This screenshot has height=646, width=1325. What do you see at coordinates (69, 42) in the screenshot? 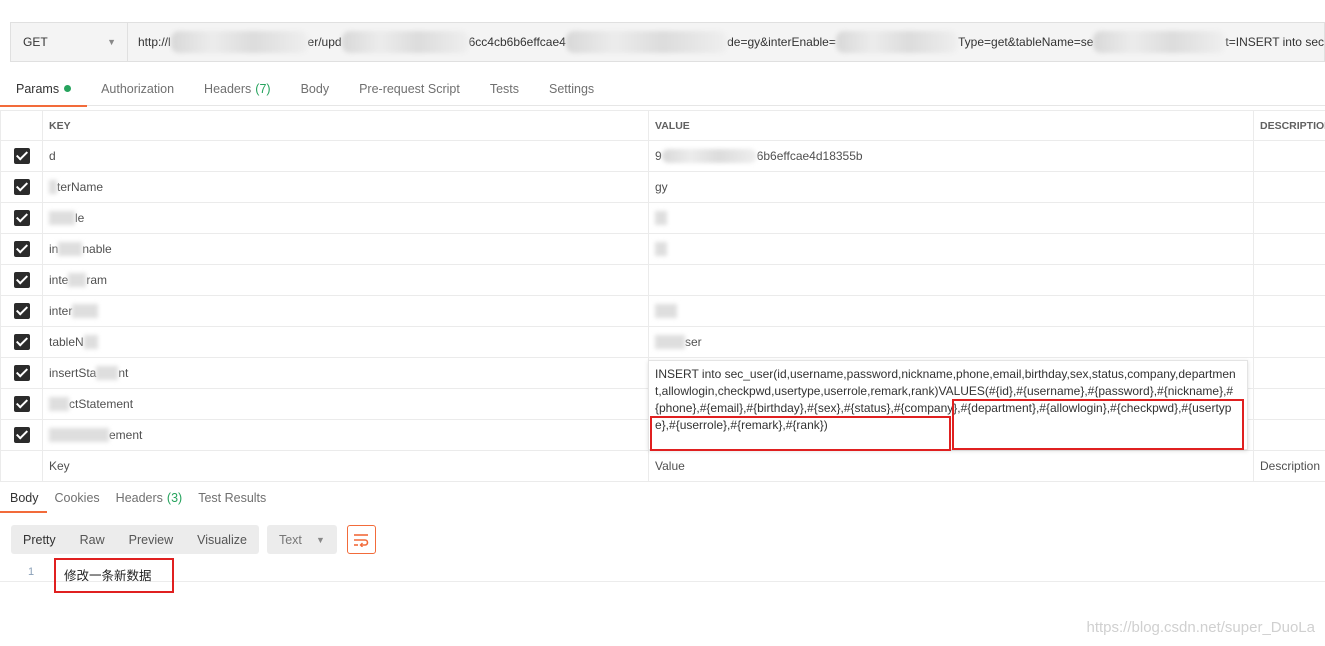
I see `method-select: GET ▼` at bounding box center [69, 42].